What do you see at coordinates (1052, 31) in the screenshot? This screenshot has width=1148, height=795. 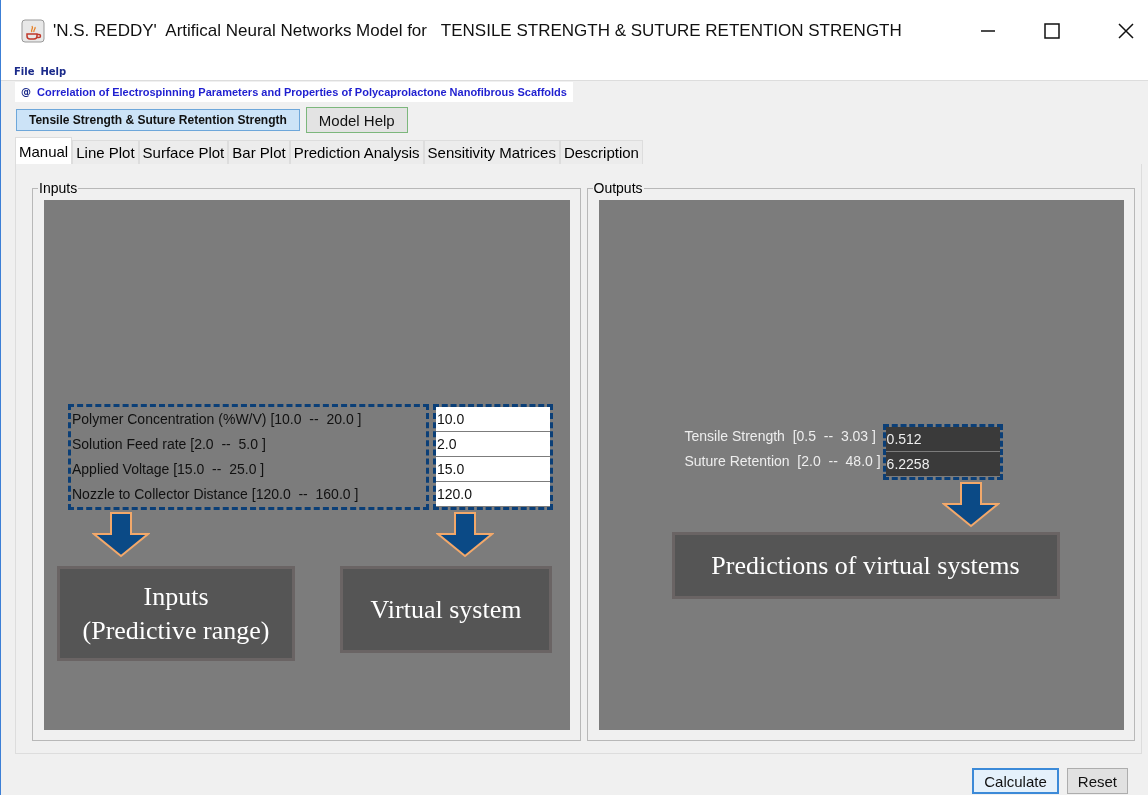 I see `maximize-icon` at bounding box center [1052, 31].